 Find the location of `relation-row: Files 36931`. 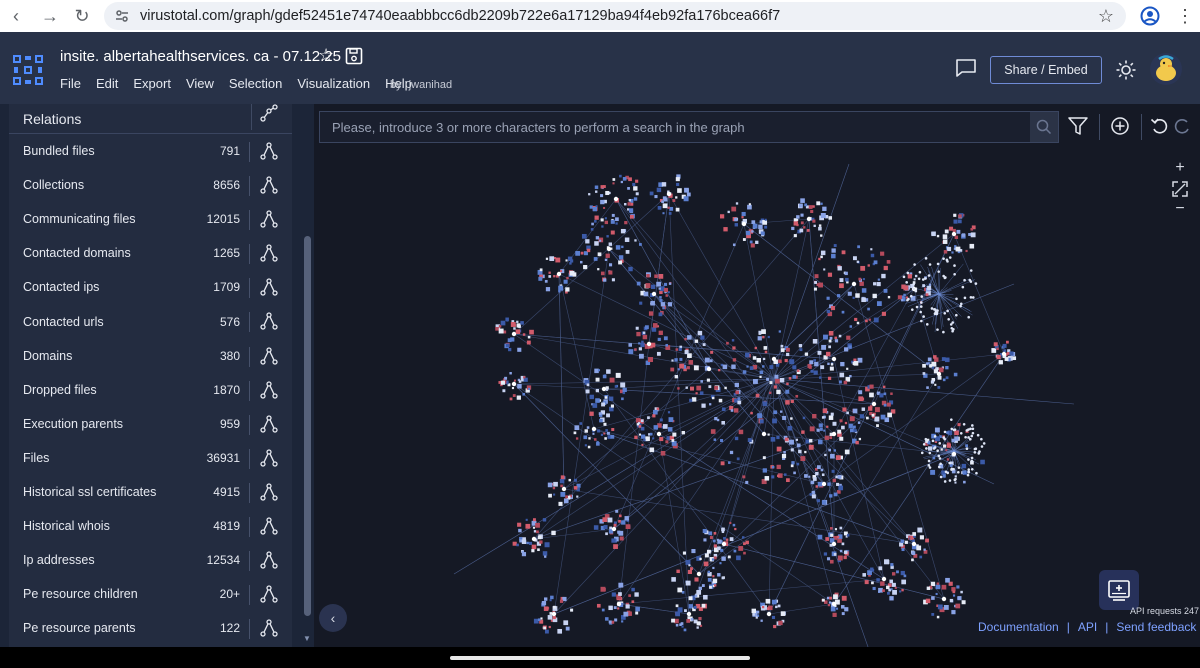

relation-row: Files 36931 is located at coordinates (150, 458).